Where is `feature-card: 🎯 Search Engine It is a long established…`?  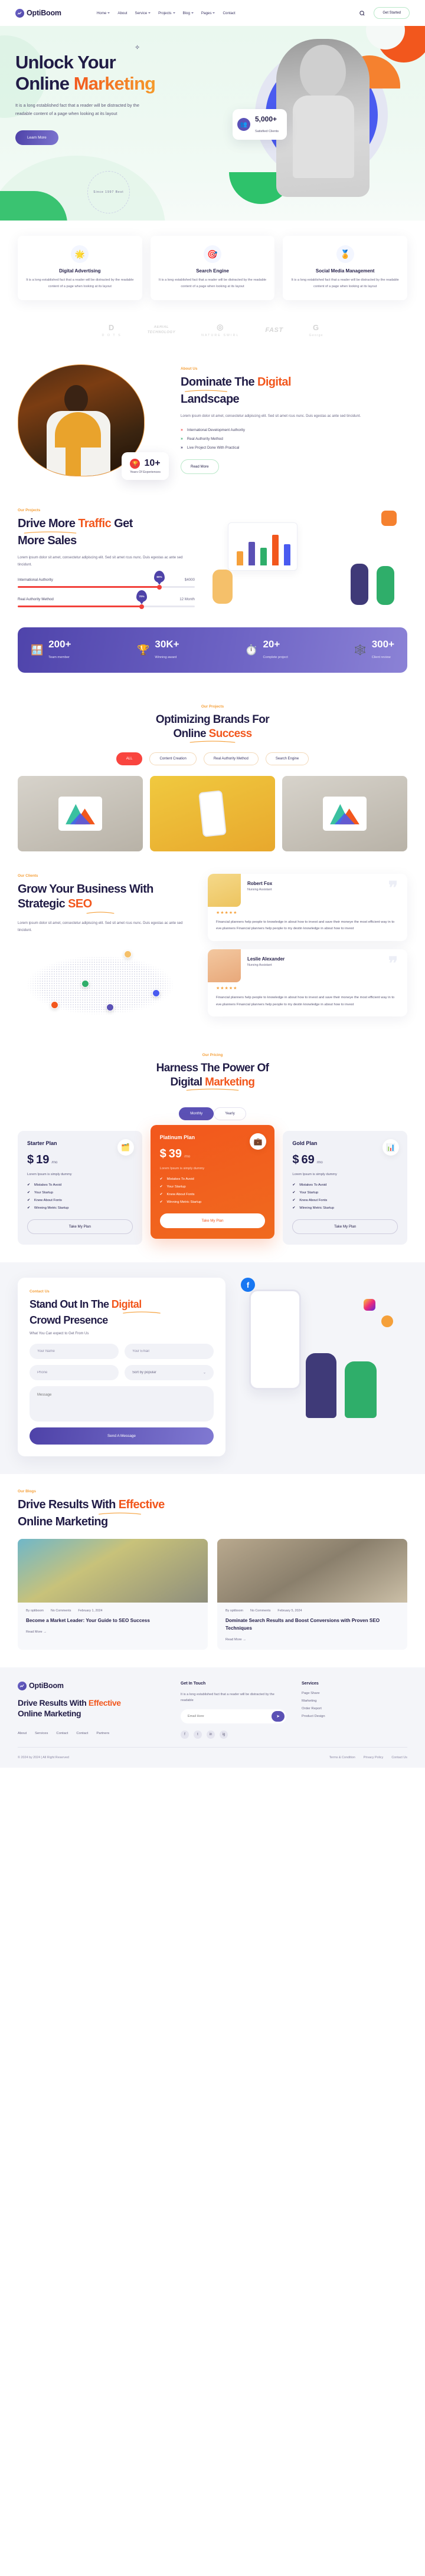
feature-card: 🎯 Search Engine It is a long established… is located at coordinates (212, 269).